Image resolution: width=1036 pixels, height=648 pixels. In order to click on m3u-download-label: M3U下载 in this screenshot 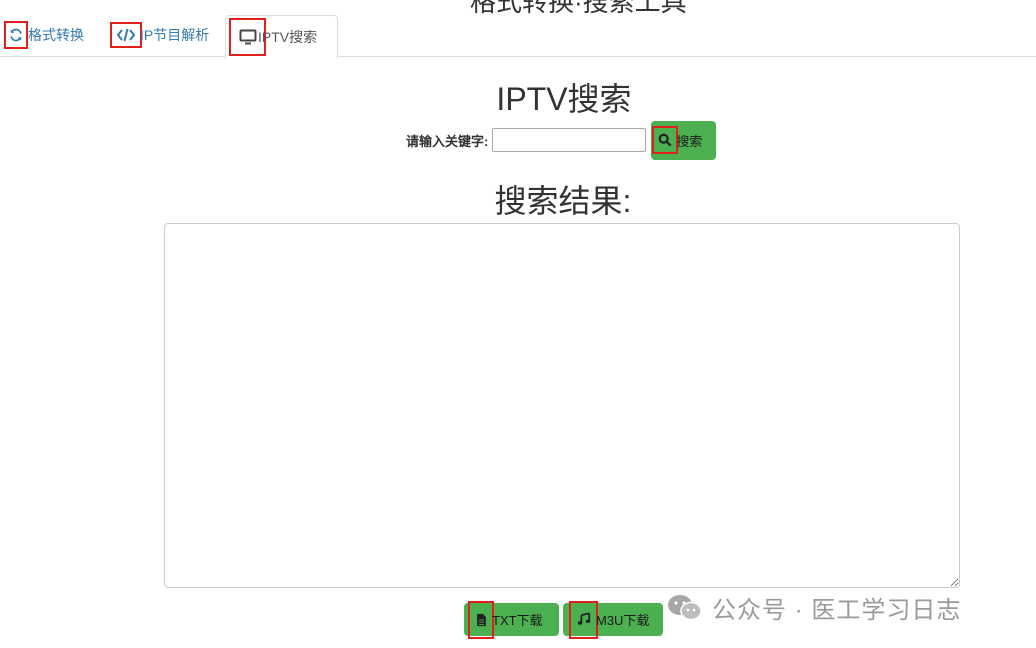, I will do `click(623, 620)`.